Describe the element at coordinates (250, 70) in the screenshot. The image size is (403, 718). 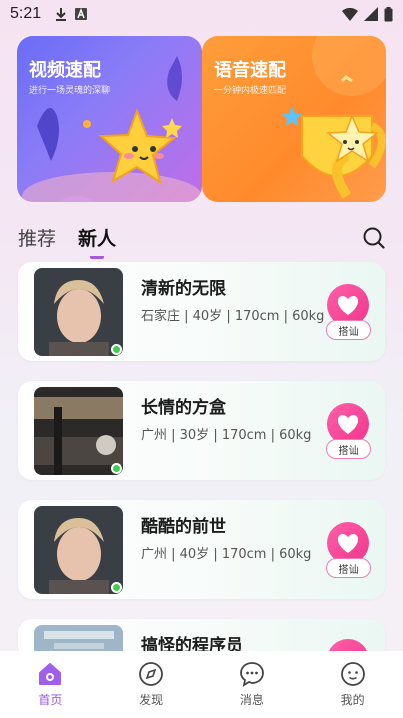
I see `voice-match-title: 语音速配` at that location.